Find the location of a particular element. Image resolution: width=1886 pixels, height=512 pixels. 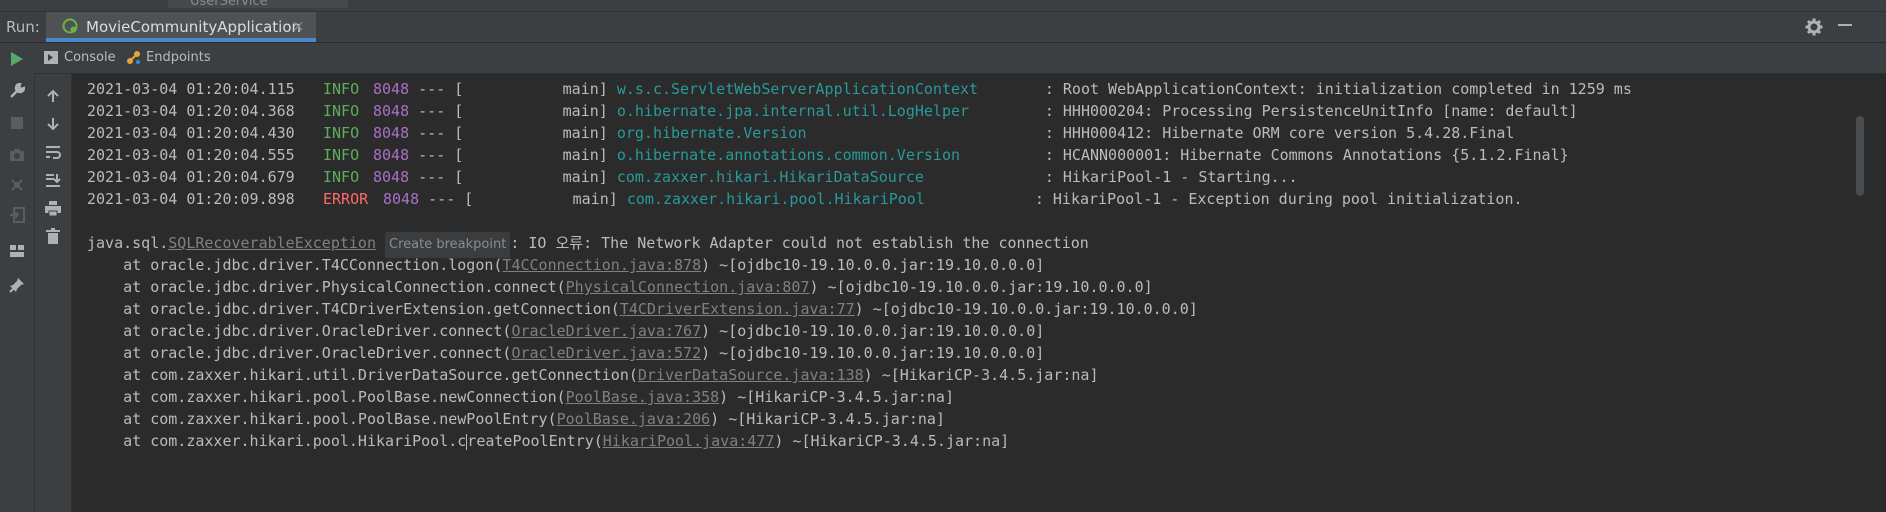

exit-icon is located at coordinates (17, 215).